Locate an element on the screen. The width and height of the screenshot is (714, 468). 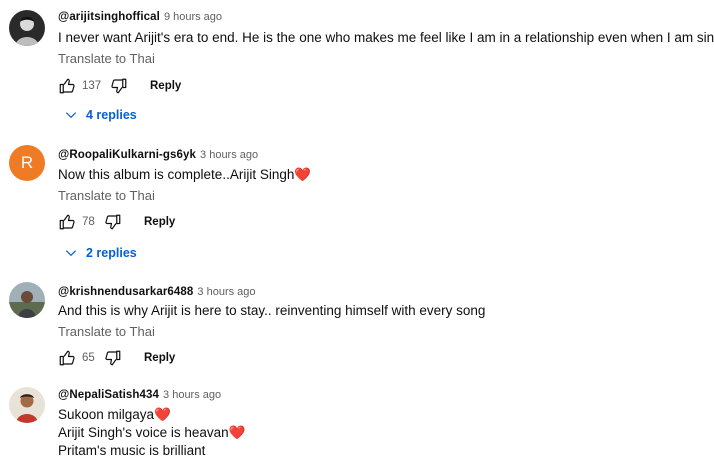
comment-line: Pritam's music is brilliant is located at coordinates (151, 451).